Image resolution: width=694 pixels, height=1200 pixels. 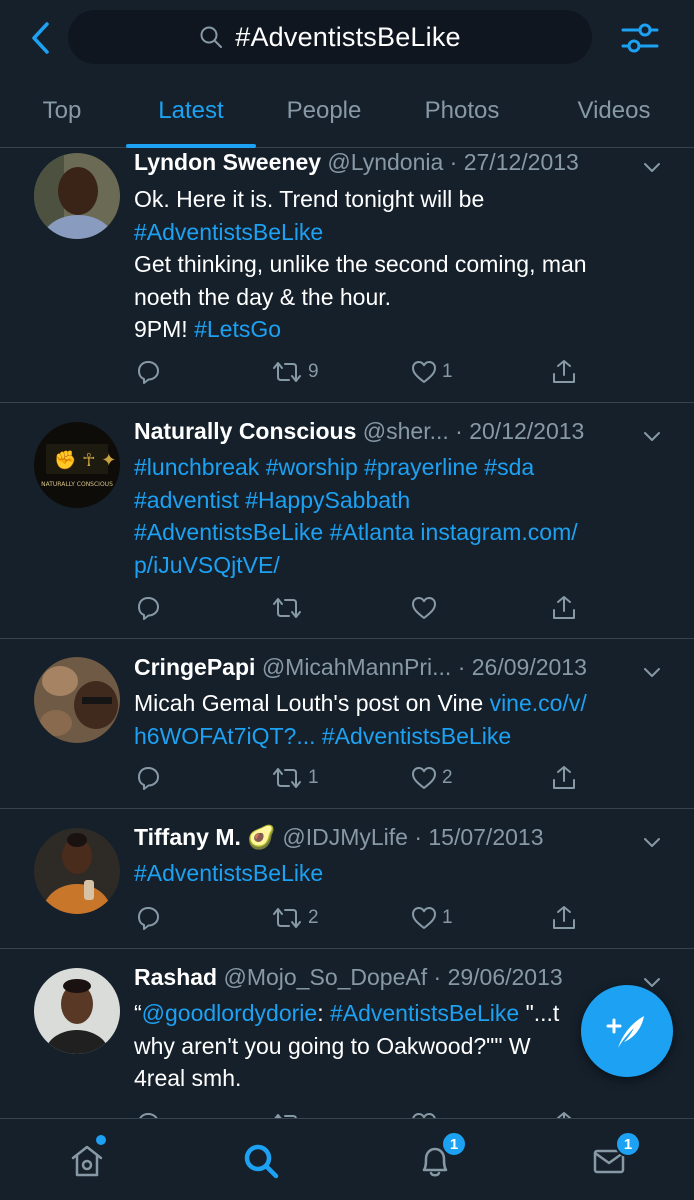 What do you see at coordinates (175, 977) in the screenshot?
I see `display-name: Rashad` at bounding box center [175, 977].